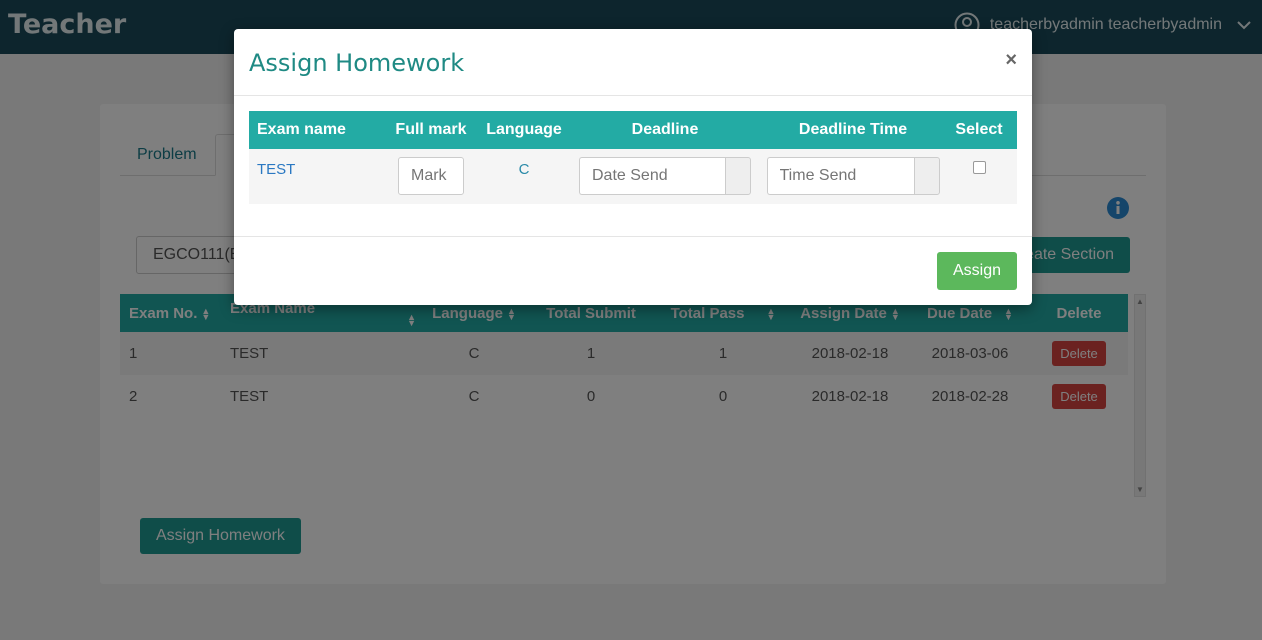 The width and height of the screenshot is (1262, 640). Describe the element at coordinates (665, 130) in the screenshot. I see `col-deadline: Deadline` at that location.